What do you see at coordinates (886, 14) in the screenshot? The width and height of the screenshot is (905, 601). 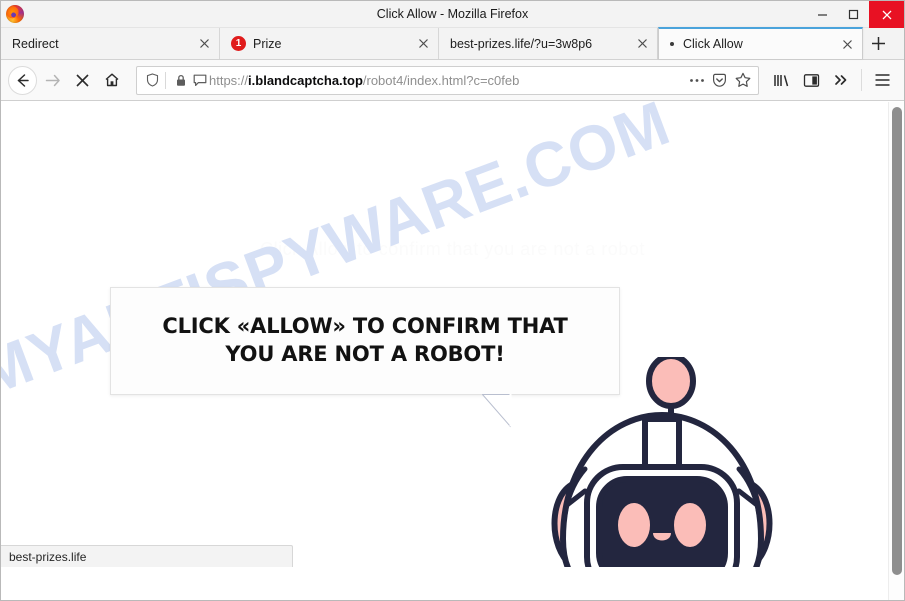 I see `close-window-button` at bounding box center [886, 14].